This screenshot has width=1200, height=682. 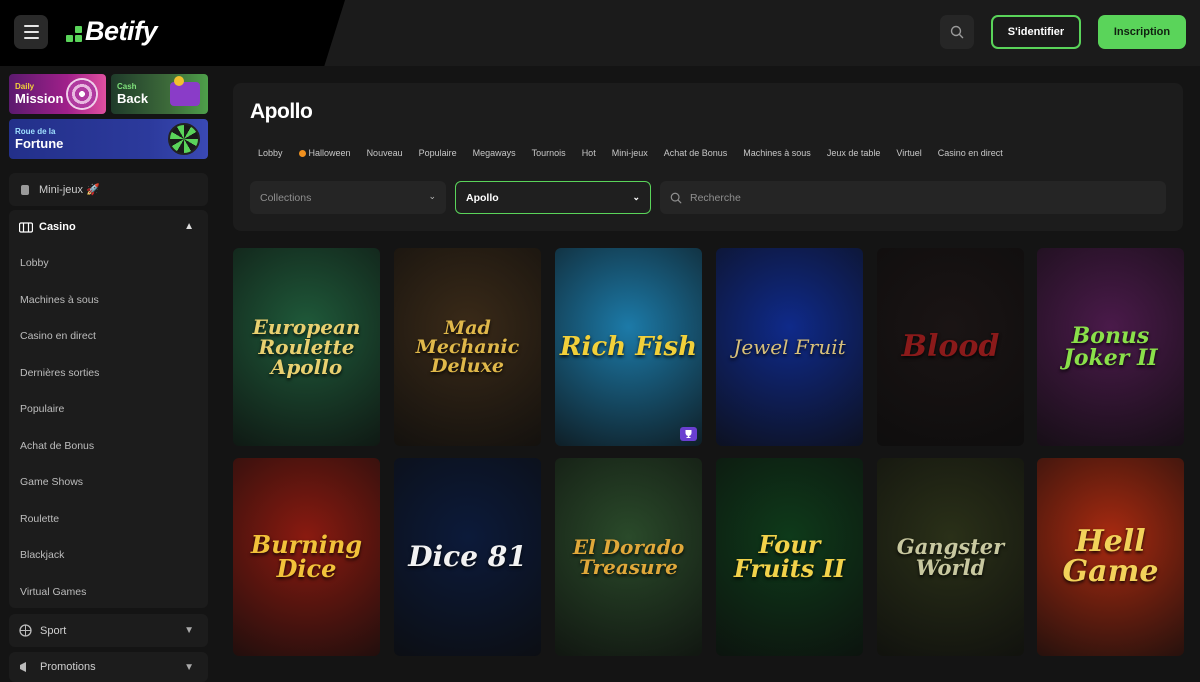 What do you see at coordinates (286, 197) in the screenshot?
I see `collections-placeholder: Collections` at bounding box center [286, 197].